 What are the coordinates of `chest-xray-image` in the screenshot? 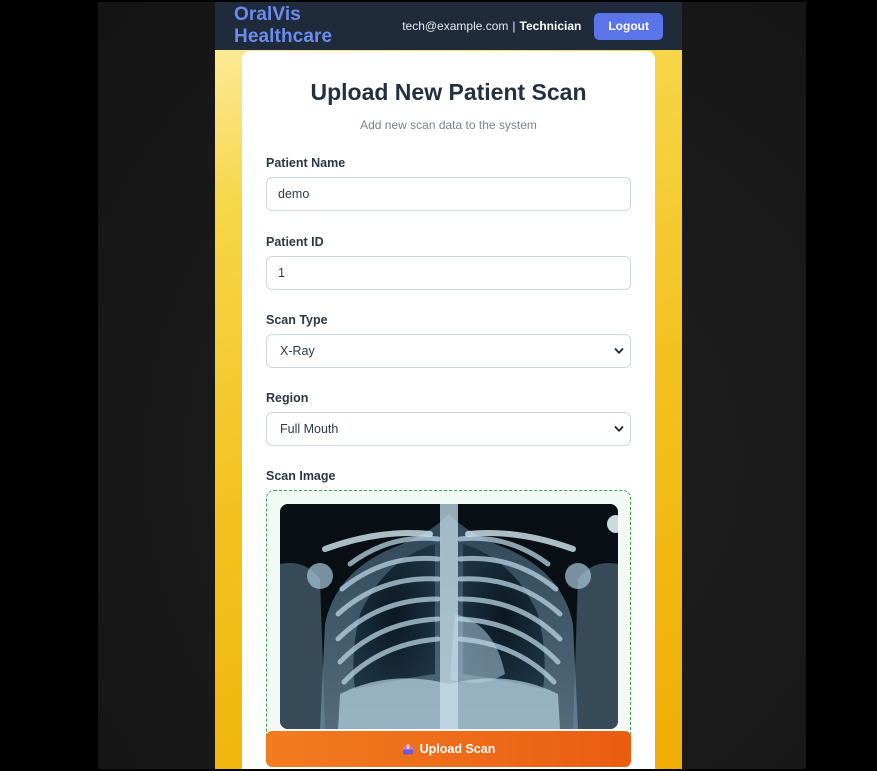 It's located at (449, 616).